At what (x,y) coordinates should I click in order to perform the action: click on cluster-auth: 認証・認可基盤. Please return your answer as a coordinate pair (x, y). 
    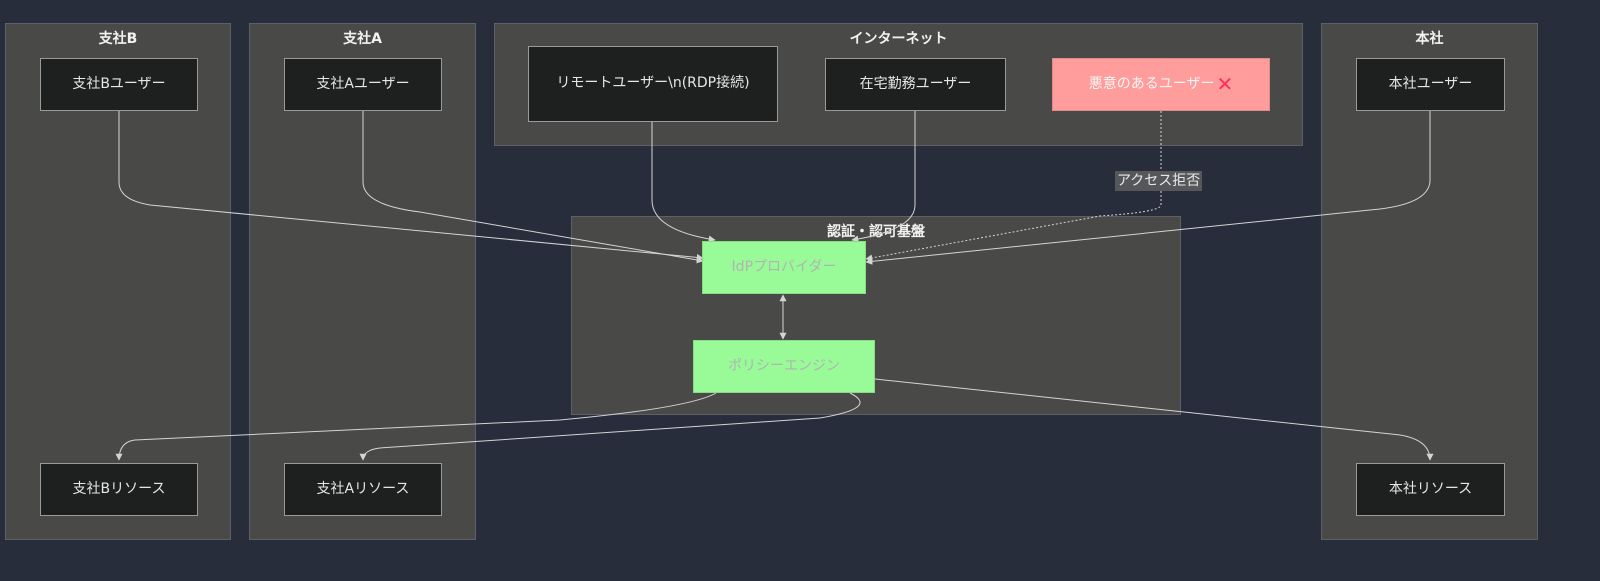
    Looking at the image, I should click on (876, 315).